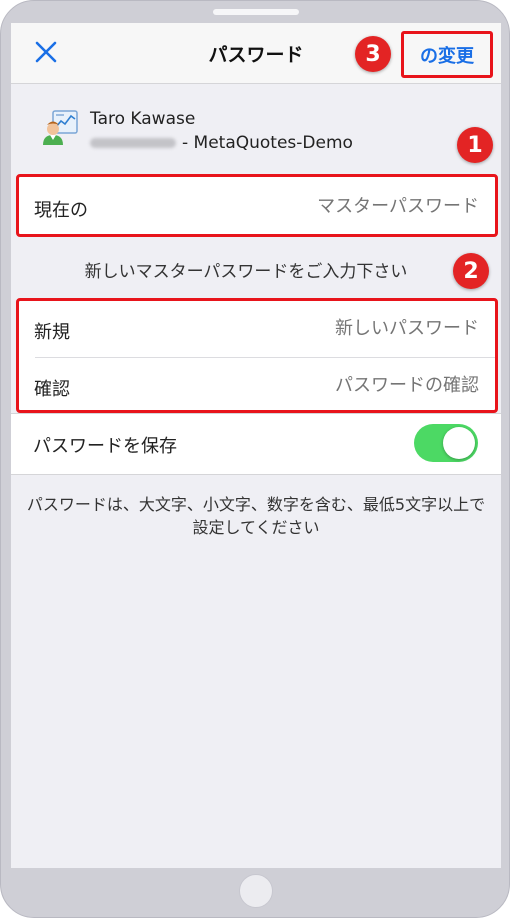  What do you see at coordinates (52, 389) in the screenshot?
I see `confirm-password-label: 確認` at bounding box center [52, 389].